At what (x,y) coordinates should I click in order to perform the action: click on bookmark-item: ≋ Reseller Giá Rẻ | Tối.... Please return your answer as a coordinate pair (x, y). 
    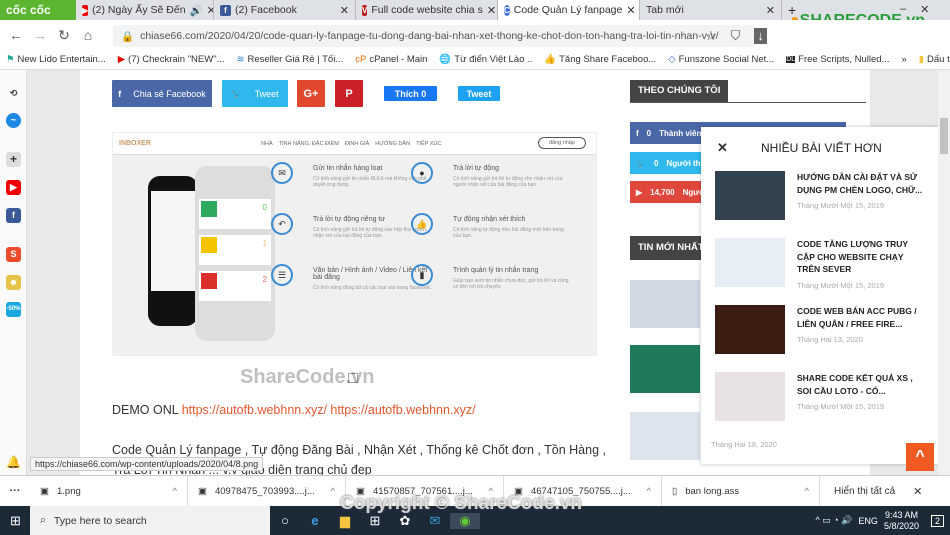
    Looking at the image, I should click on (290, 59).